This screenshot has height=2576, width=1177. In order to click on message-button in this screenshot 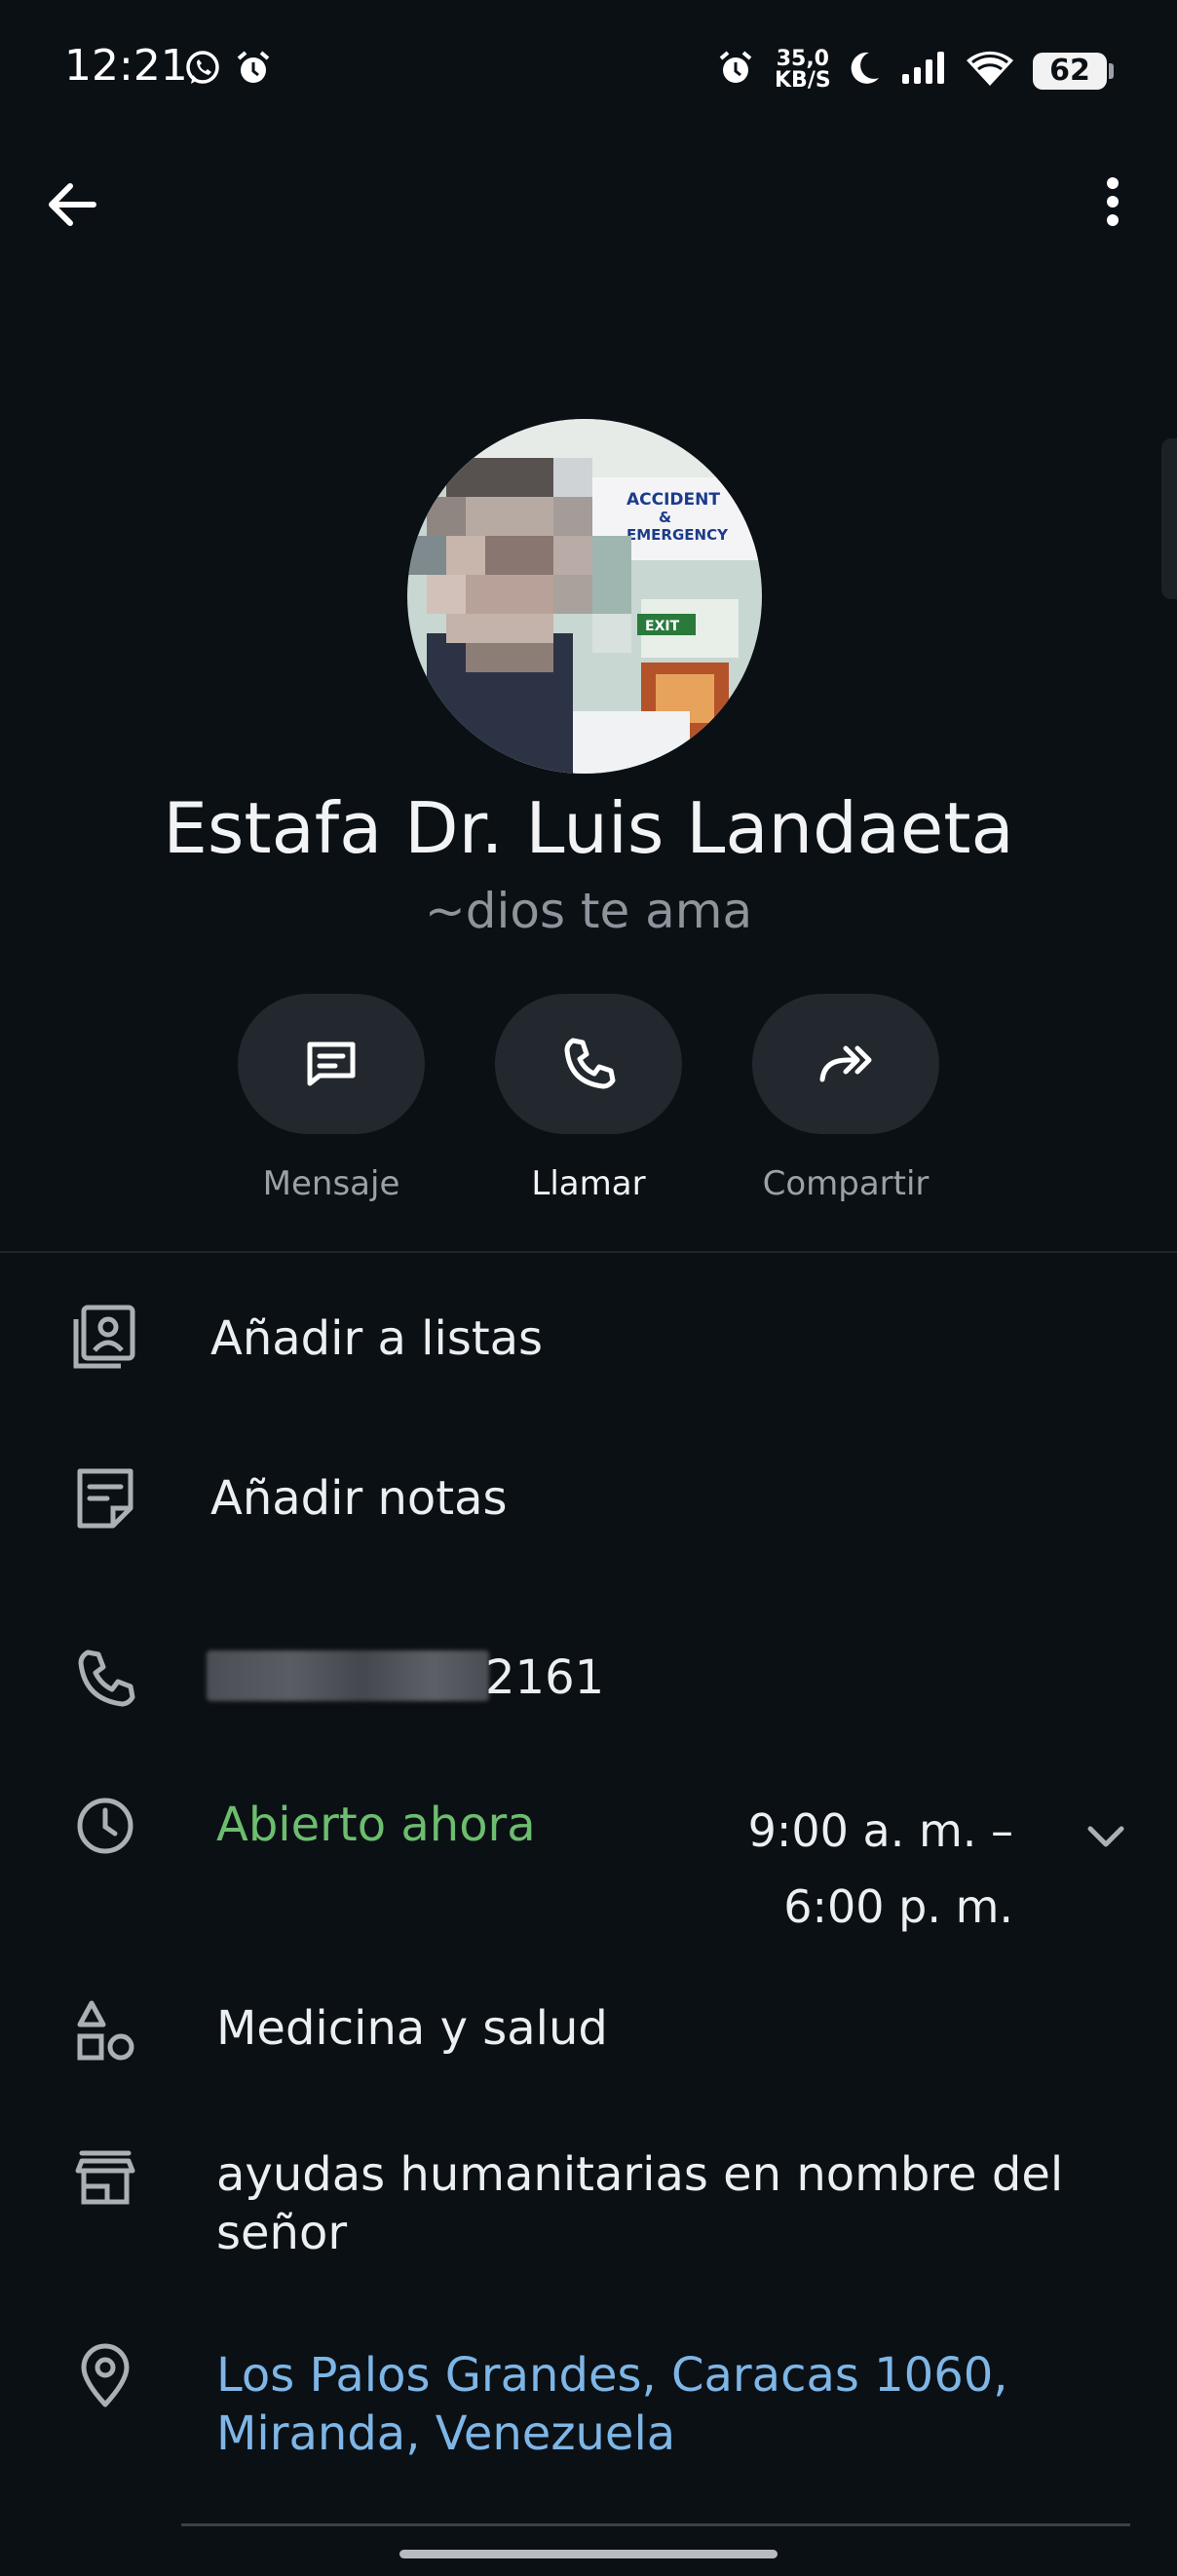, I will do `click(331, 1064)`.